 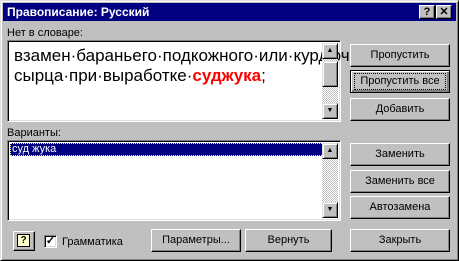 What do you see at coordinates (78, 12) in the screenshot?
I see `window-title: Правописание: Русский` at bounding box center [78, 12].